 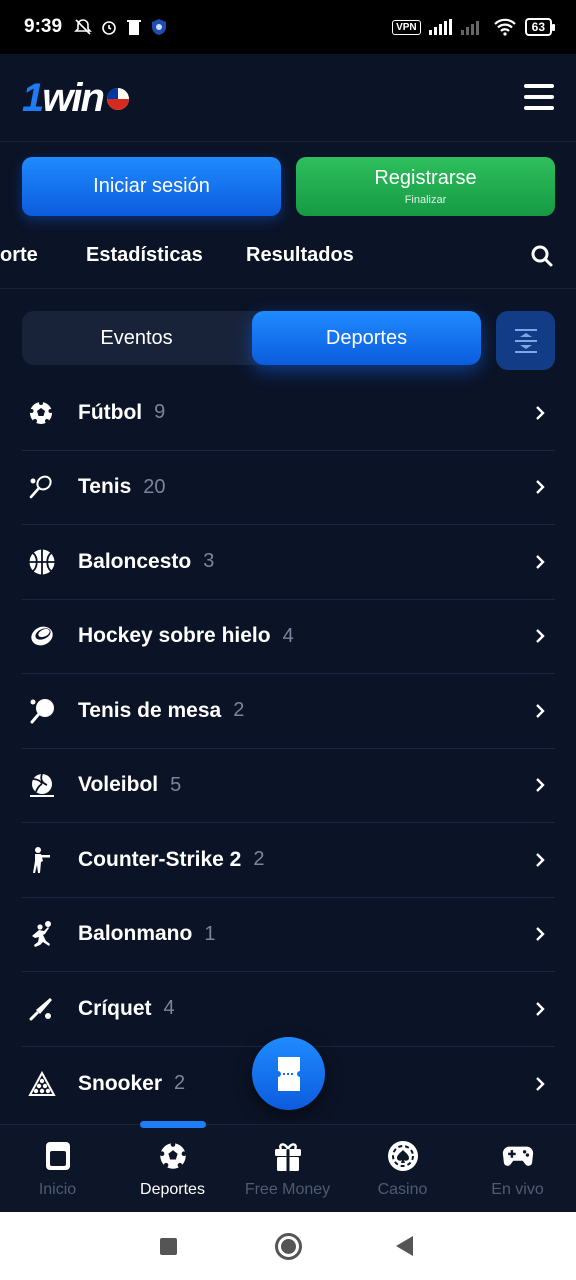 I want to click on nav-label: Free Money, so click(x=287, y=1189).